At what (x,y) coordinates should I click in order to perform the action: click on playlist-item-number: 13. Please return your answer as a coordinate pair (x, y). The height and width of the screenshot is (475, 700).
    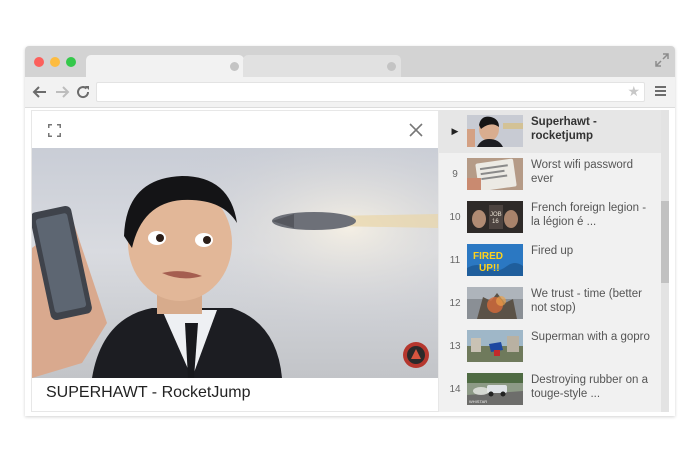
    Looking at the image, I should click on (455, 346).